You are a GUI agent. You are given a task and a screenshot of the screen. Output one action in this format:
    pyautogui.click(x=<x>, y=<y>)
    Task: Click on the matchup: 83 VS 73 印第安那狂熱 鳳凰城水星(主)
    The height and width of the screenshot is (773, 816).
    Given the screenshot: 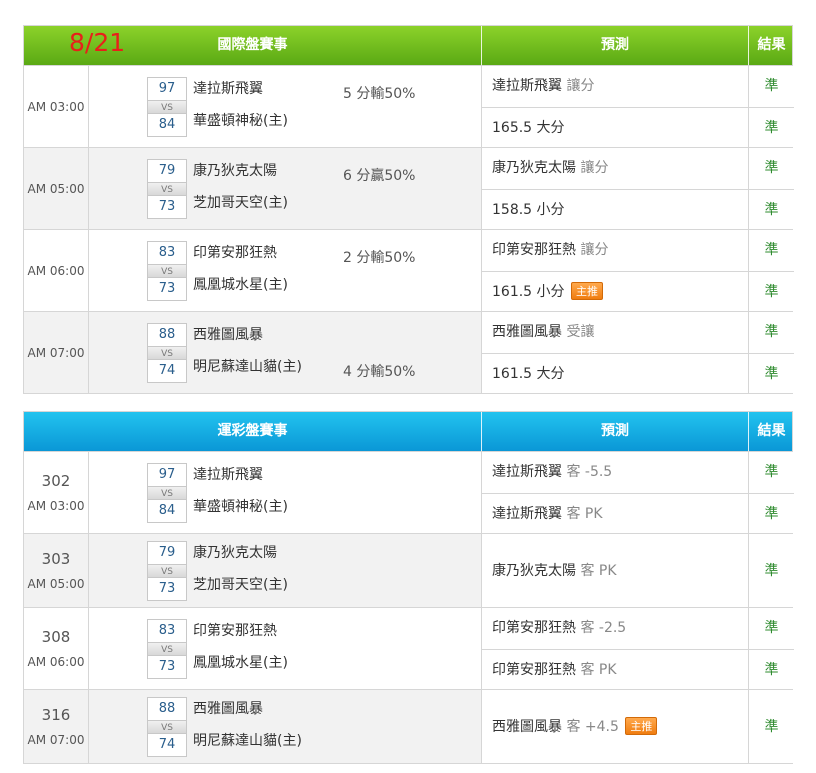 What is the action you would take?
    pyautogui.click(x=285, y=648)
    